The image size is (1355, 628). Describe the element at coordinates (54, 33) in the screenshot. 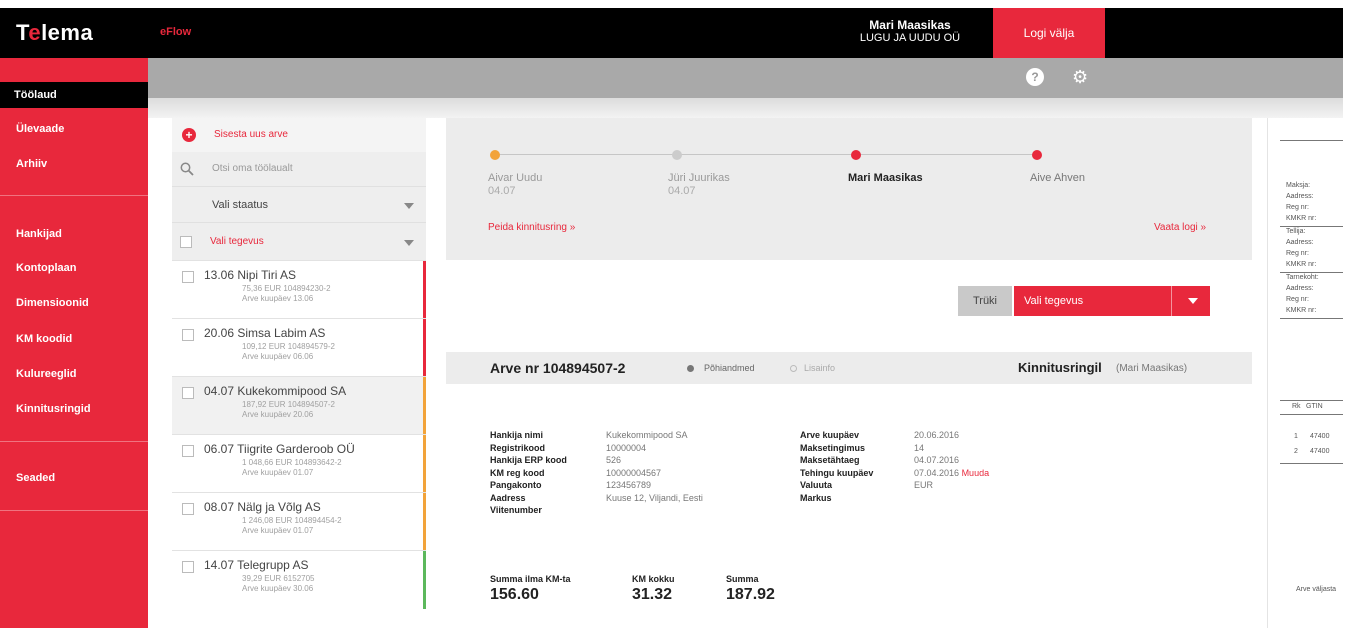

I see `telema-logo: Telema` at that location.